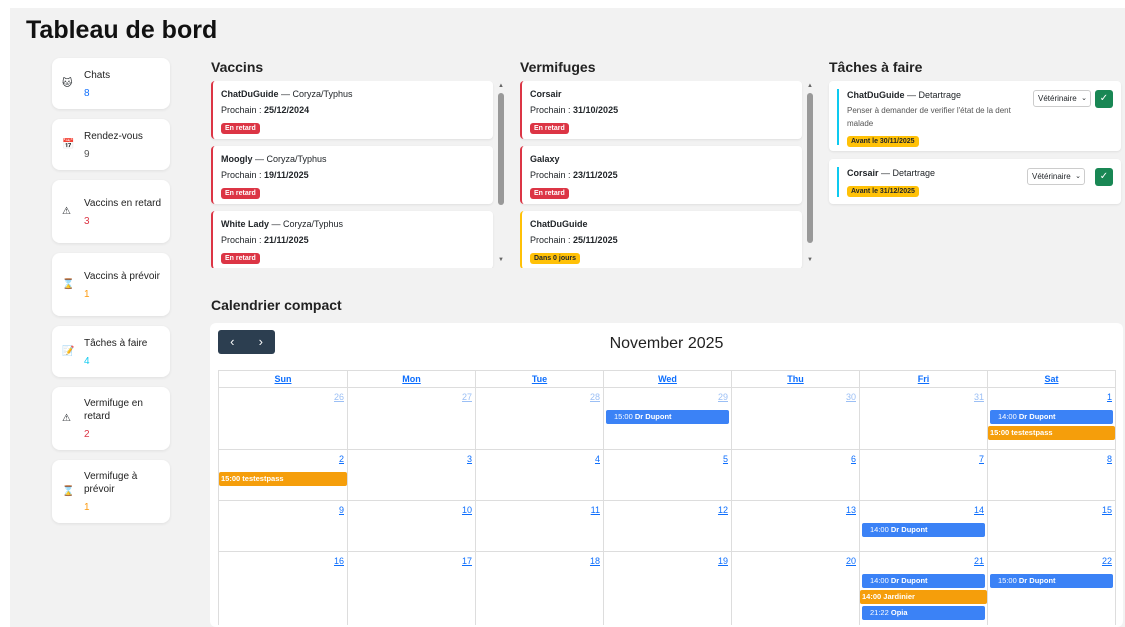 This screenshot has width=1125, height=627. Describe the element at coordinates (795, 475) in the screenshot. I see `calendar-day: 6` at that location.